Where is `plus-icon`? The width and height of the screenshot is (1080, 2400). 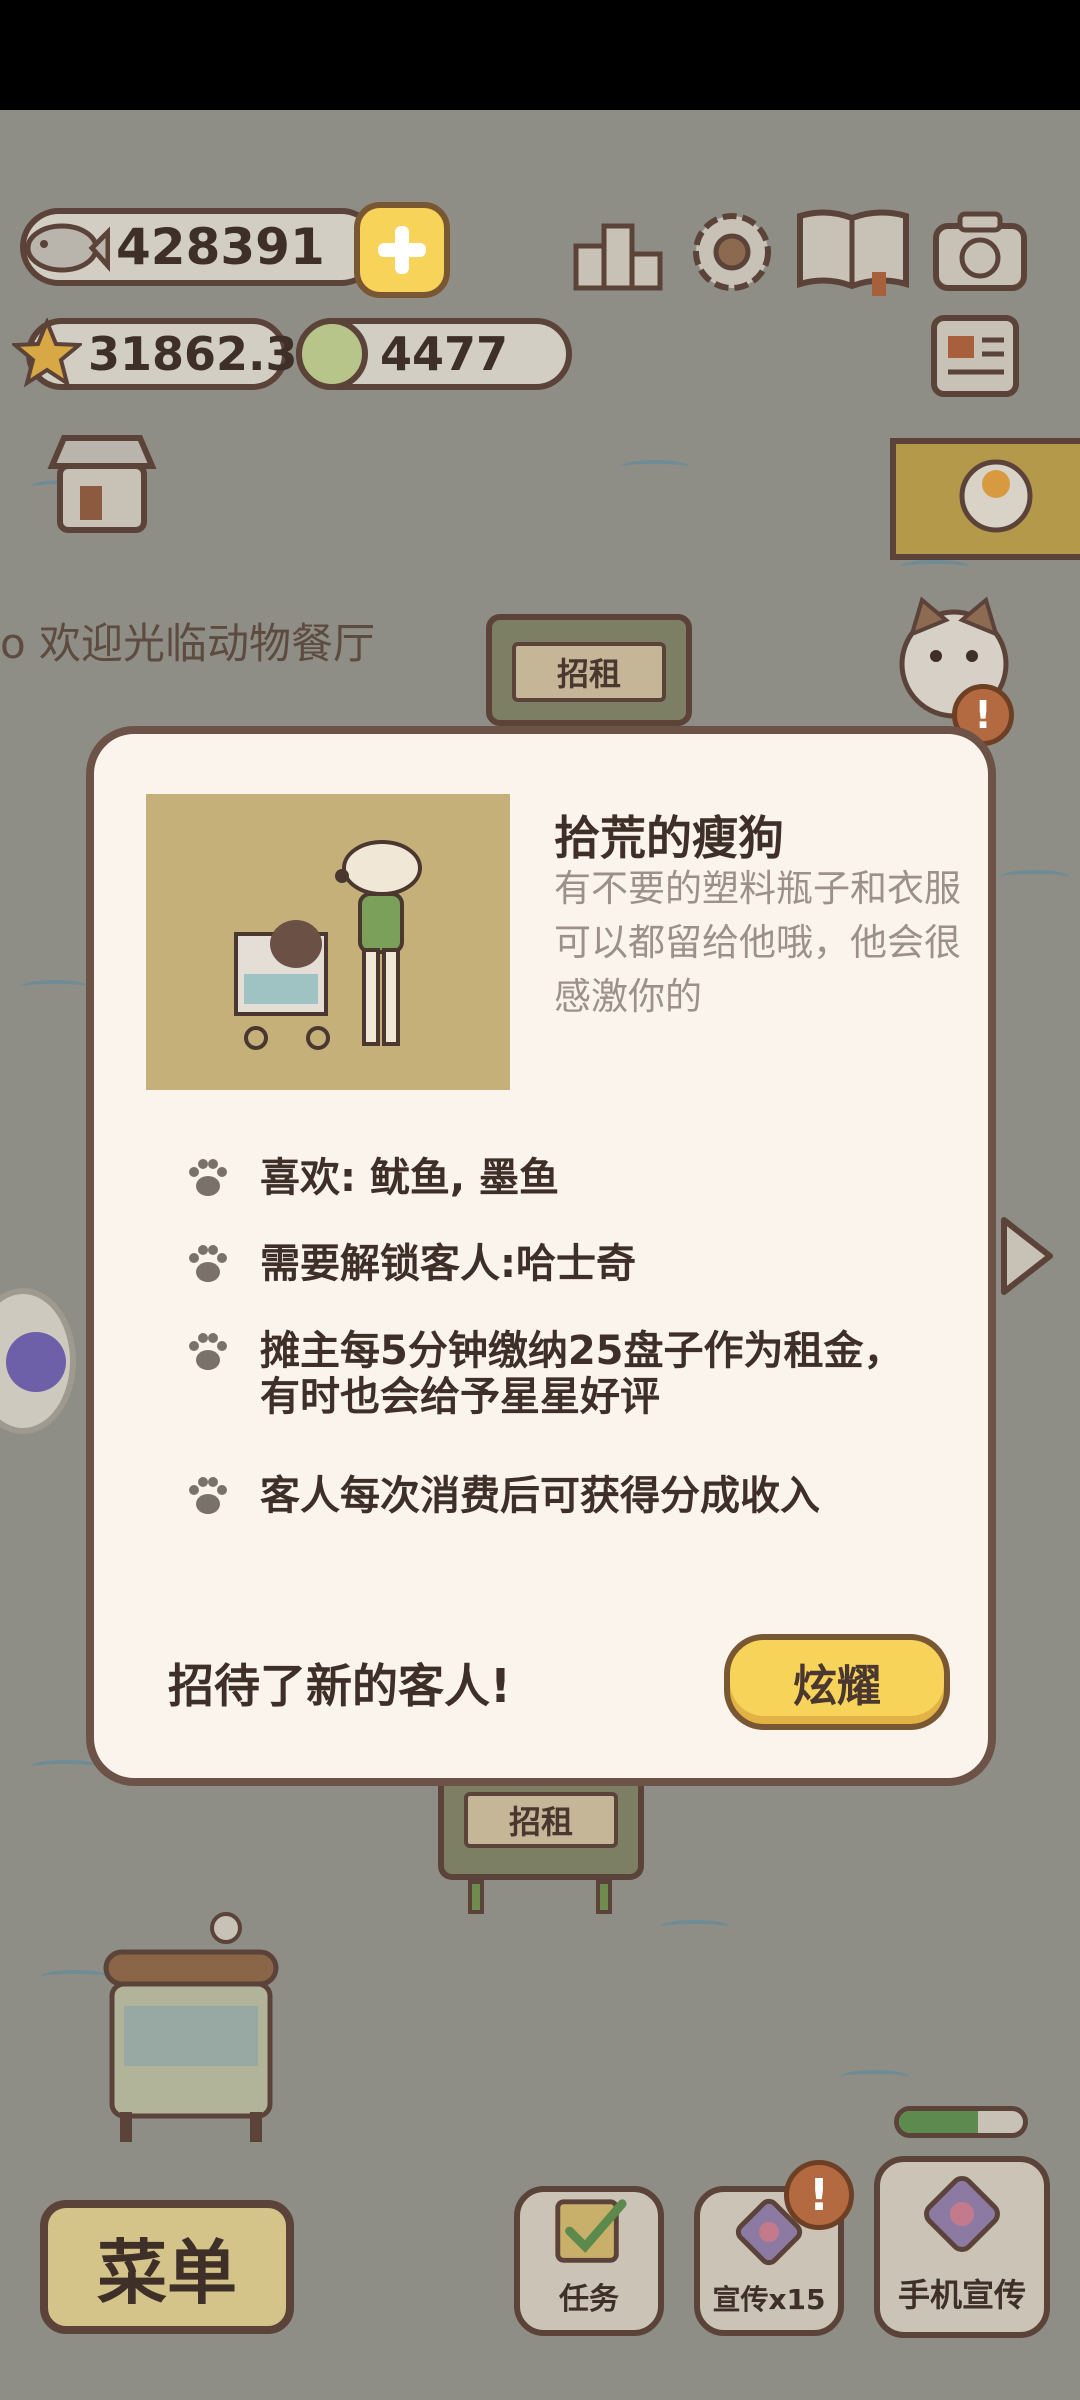
plus-icon is located at coordinates (402, 250).